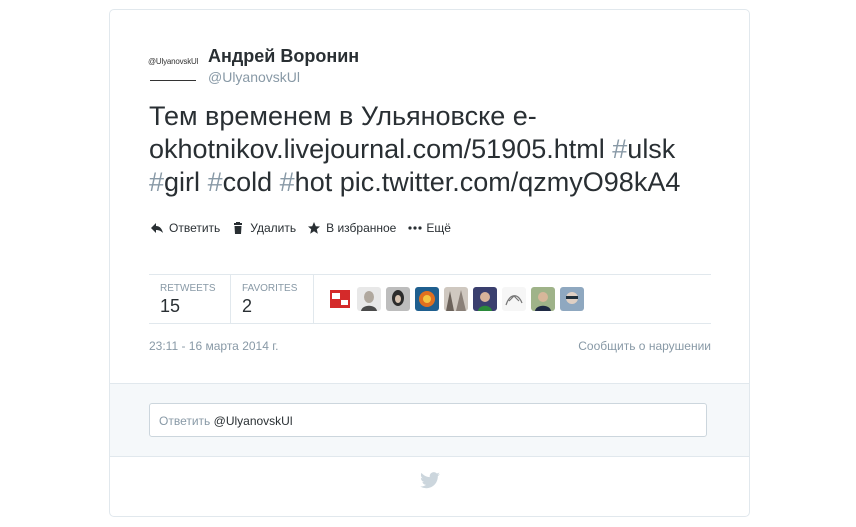  Describe the element at coordinates (343, 116) in the screenshot. I see `tweet-text-line1: Тем временем в Ульяновске е-` at that location.